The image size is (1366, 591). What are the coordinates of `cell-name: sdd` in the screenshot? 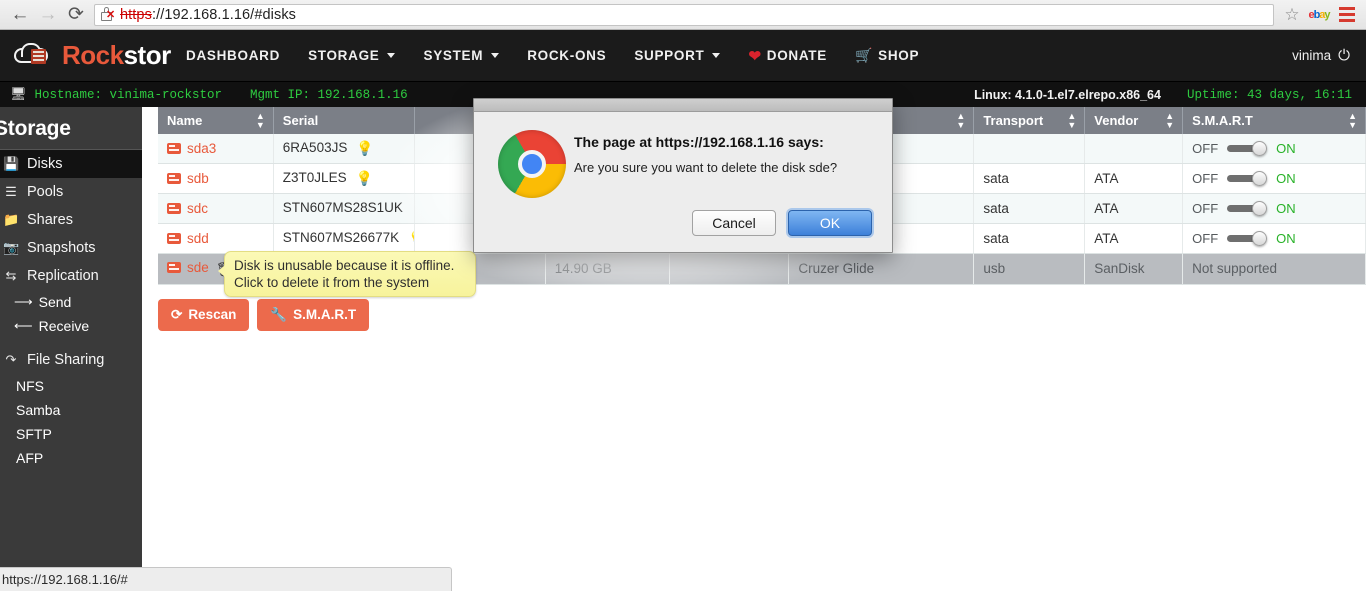 It's located at (216, 238).